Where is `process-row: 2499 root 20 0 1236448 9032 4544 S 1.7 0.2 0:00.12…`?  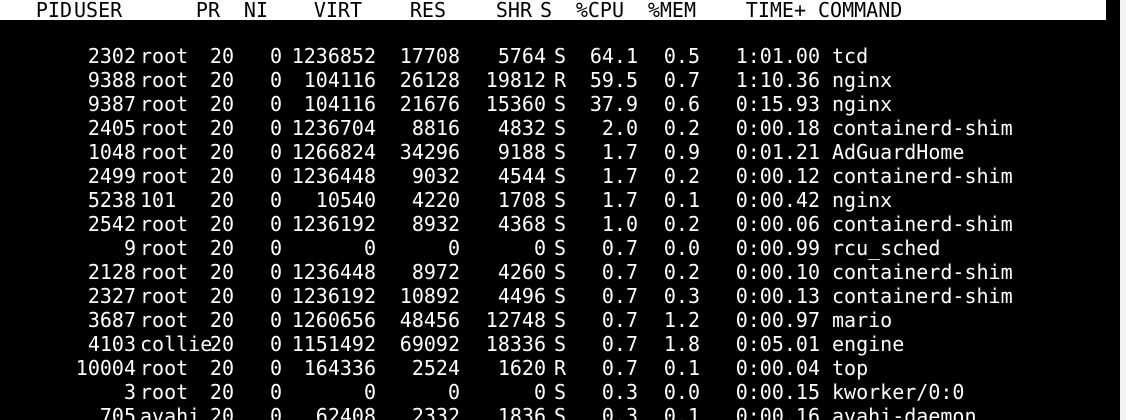
process-row: 2499 root 20 0 1236448 9032 4544 S 1.7 0.2 0:00.12… is located at coordinates (560, 176).